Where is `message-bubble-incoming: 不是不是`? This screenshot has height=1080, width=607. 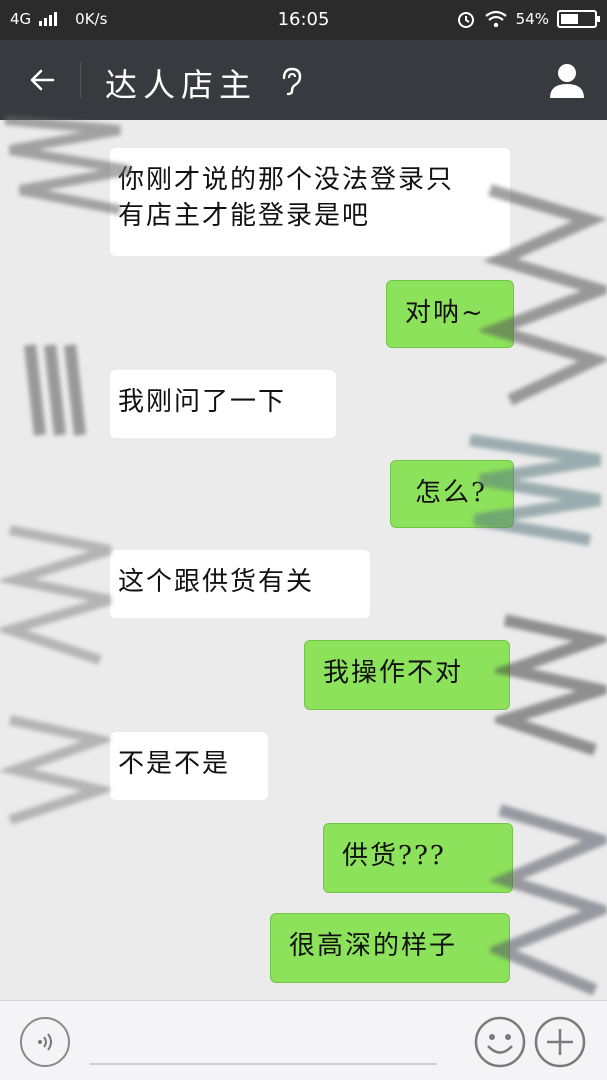 message-bubble-incoming: 不是不是 is located at coordinates (189, 766).